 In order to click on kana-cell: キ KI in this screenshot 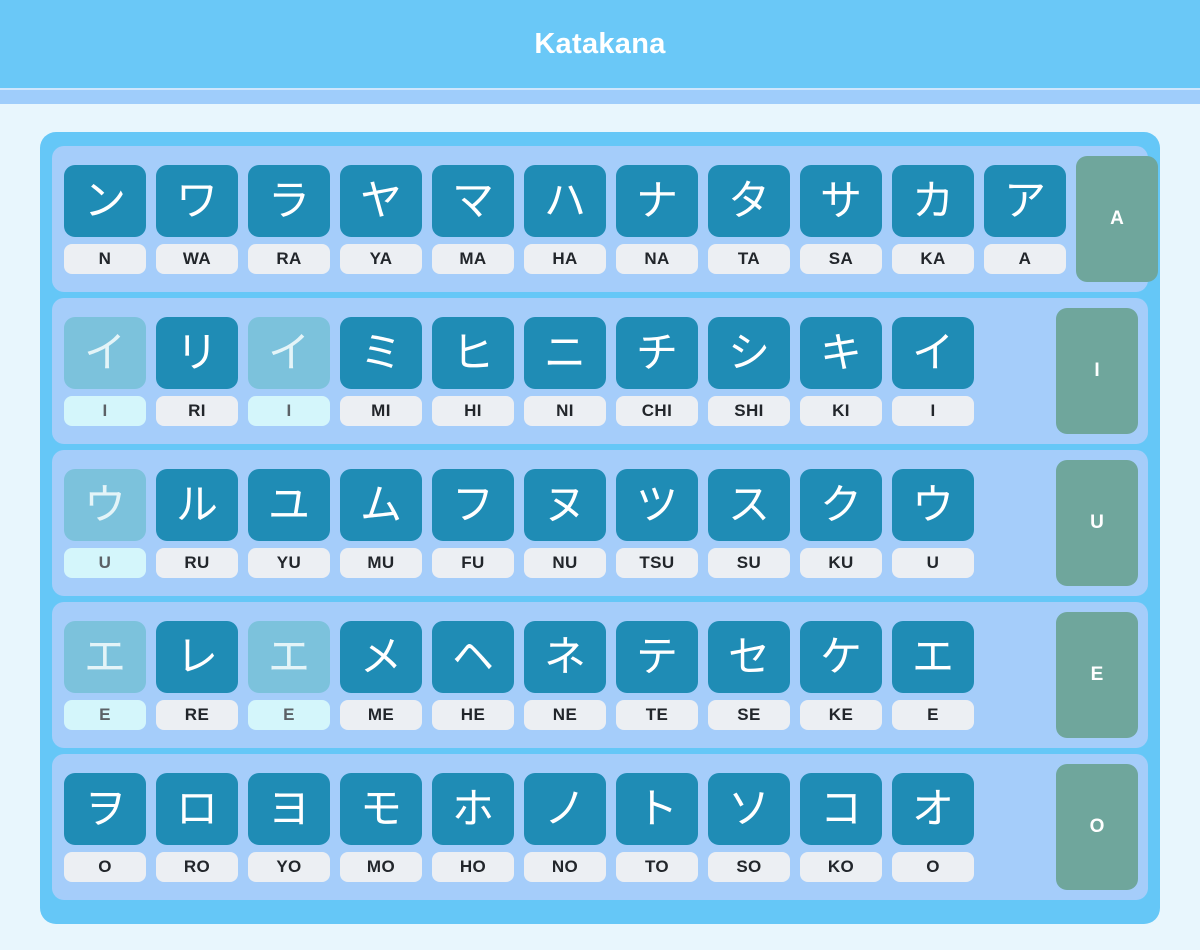, I will do `click(841, 371)`.